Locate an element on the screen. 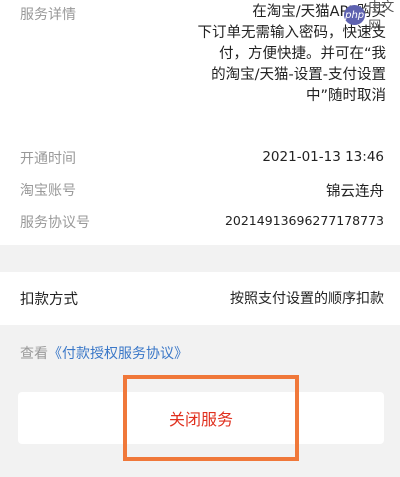  view-agreement-row: 查看《付款授权服务协议》 is located at coordinates (104, 353).